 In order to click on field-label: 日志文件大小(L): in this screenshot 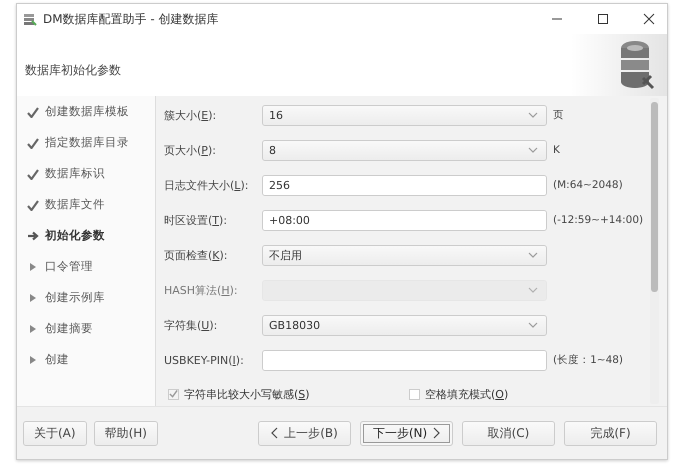, I will do `click(207, 185)`.